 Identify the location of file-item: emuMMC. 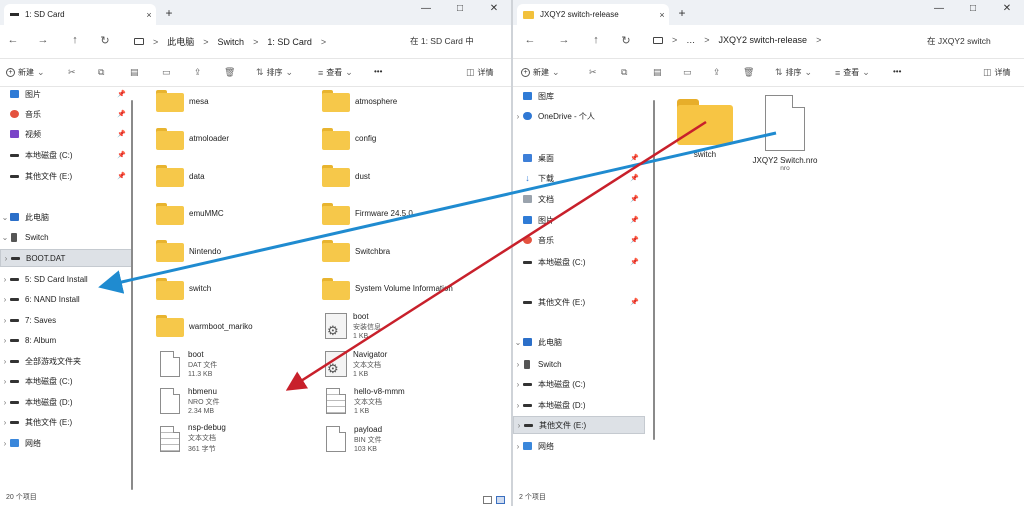
(190, 214).